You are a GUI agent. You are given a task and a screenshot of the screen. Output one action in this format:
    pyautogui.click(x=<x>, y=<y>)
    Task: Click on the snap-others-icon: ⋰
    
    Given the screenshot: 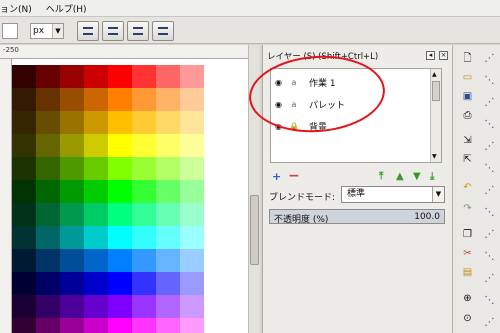 What is the action you would take?
    pyautogui.click(x=489, y=323)
    